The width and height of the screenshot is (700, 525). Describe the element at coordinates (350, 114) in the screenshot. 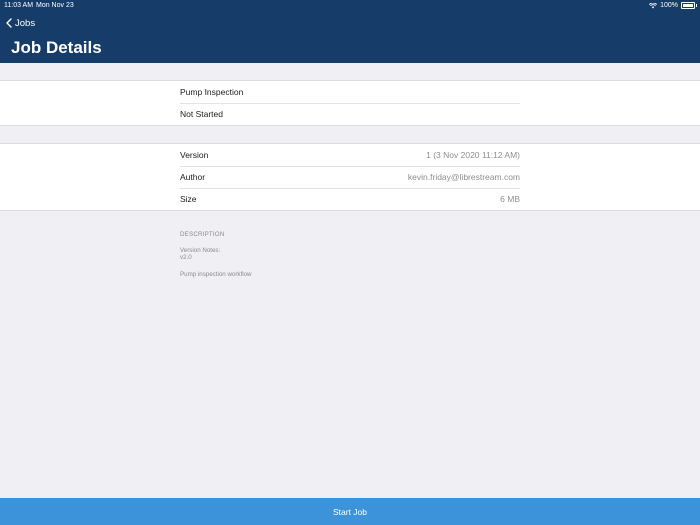

I see `job-status-row: Not Started` at that location.